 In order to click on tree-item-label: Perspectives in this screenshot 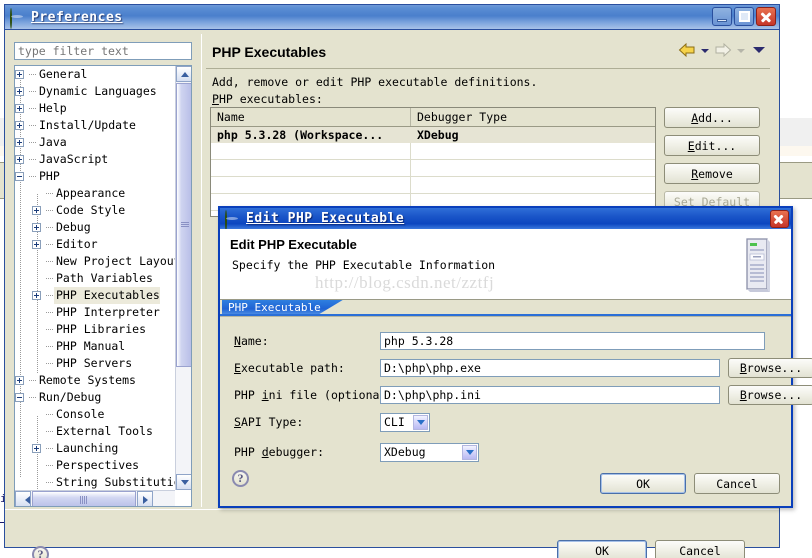, I will do `click(98, 465)`.